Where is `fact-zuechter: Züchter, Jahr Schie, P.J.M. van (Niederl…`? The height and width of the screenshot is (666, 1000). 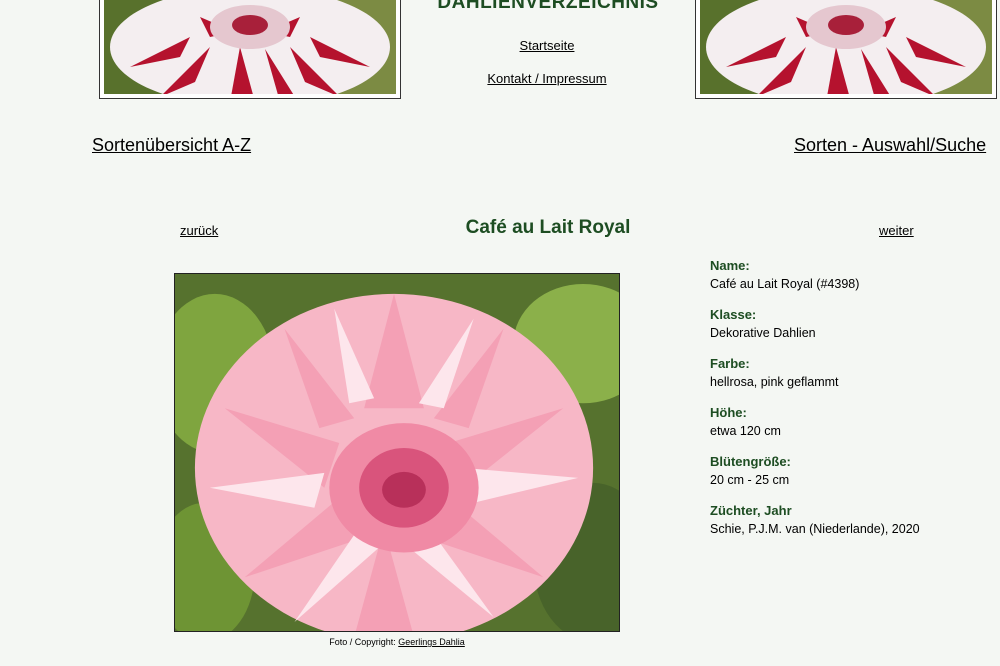
fact-zuechter: Züchter, Jahr Schie, P.J.M. van (Niederl… is located at coordinates (855, 520).